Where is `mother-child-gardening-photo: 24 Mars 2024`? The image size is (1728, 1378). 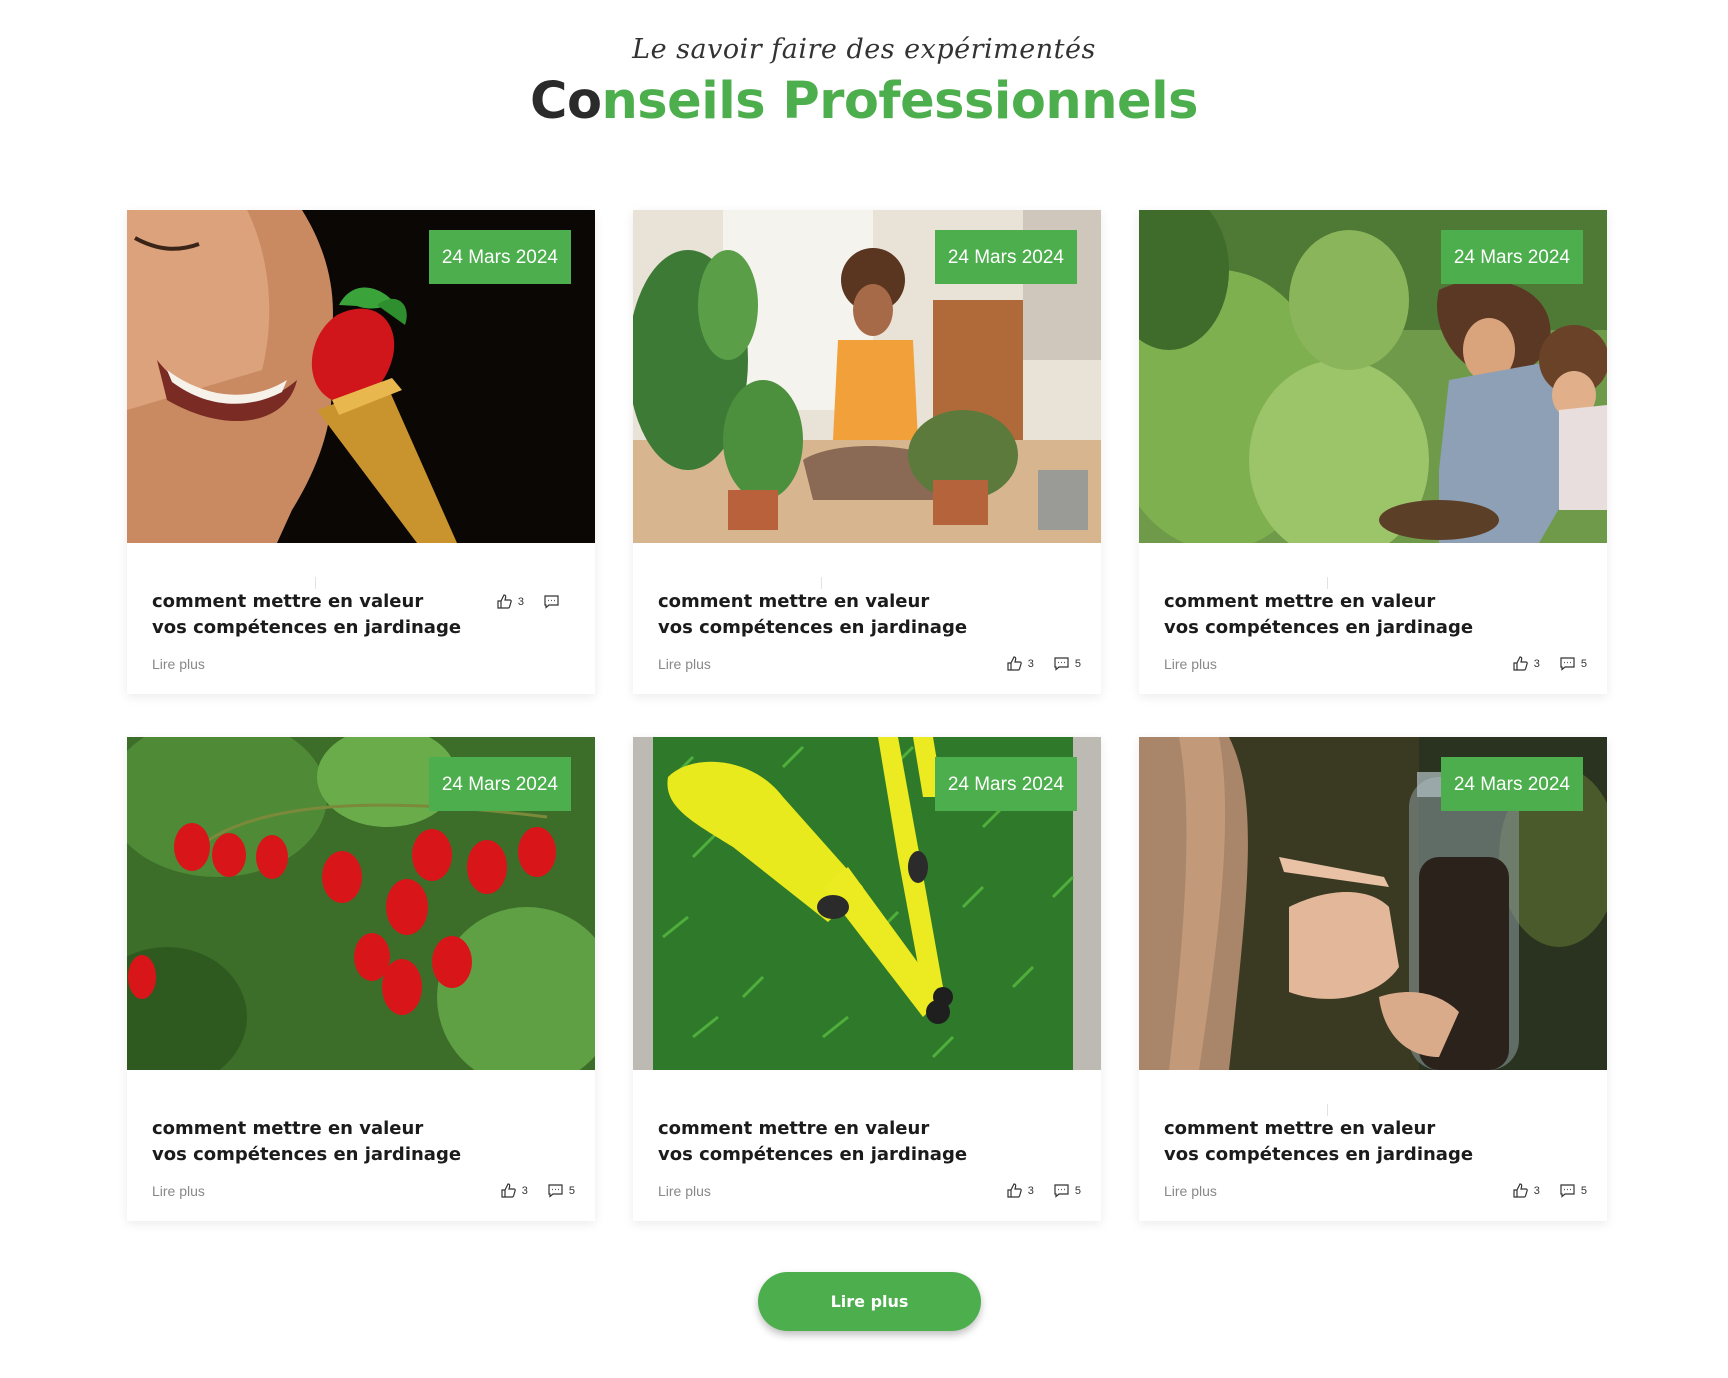 mother-child-gardening-photo: 24 Mars 2024 is located at coordinates (1373, 376).